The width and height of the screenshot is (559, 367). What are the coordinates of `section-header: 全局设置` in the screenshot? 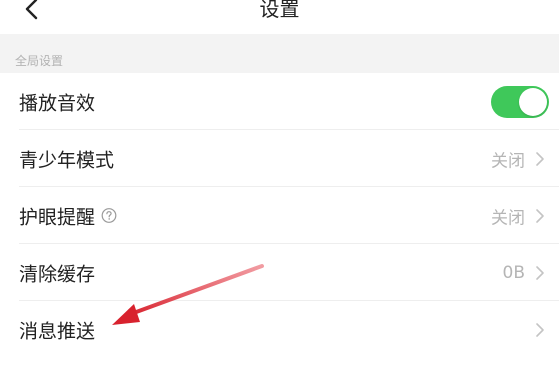 It's located at (279, 53).